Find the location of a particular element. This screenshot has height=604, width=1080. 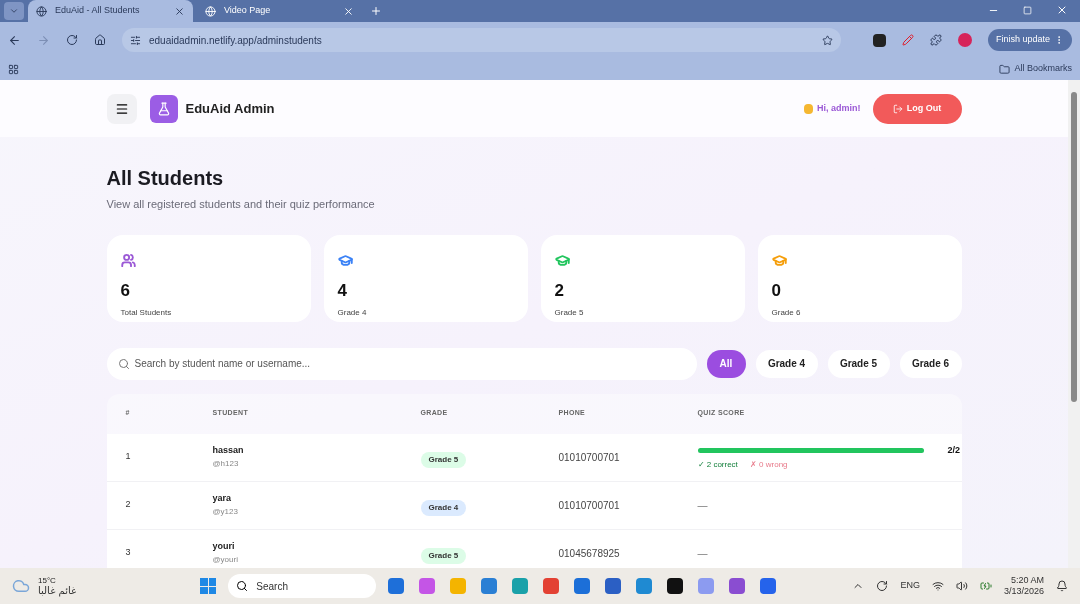

student-username: @youri is located at coordinates (225, 559).